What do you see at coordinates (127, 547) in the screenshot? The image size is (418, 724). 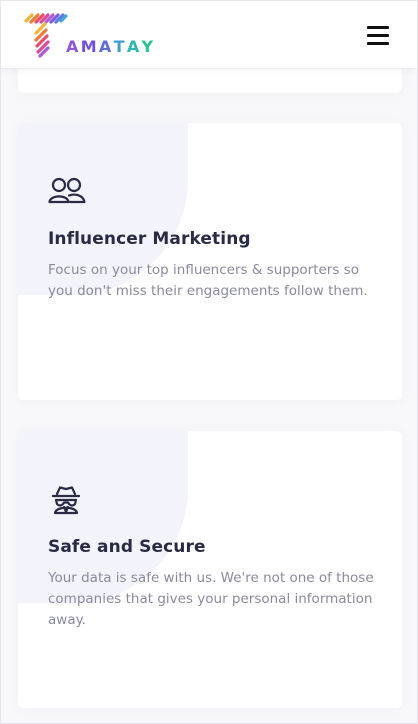 I see `feature-title: Safe and Secure` at bounding box center [127, 547].